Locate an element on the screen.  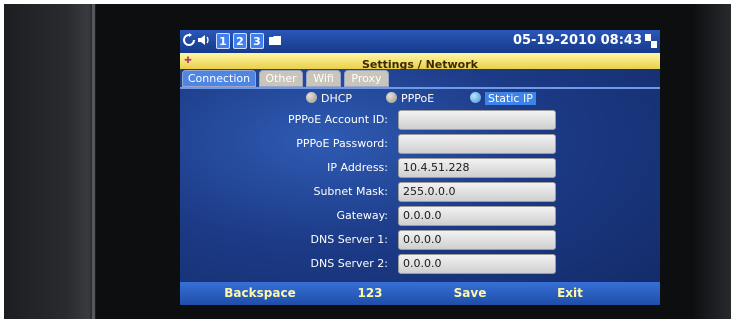
subnet-mask-input: 255.0.0.0 is located at coordinates (477, 192).